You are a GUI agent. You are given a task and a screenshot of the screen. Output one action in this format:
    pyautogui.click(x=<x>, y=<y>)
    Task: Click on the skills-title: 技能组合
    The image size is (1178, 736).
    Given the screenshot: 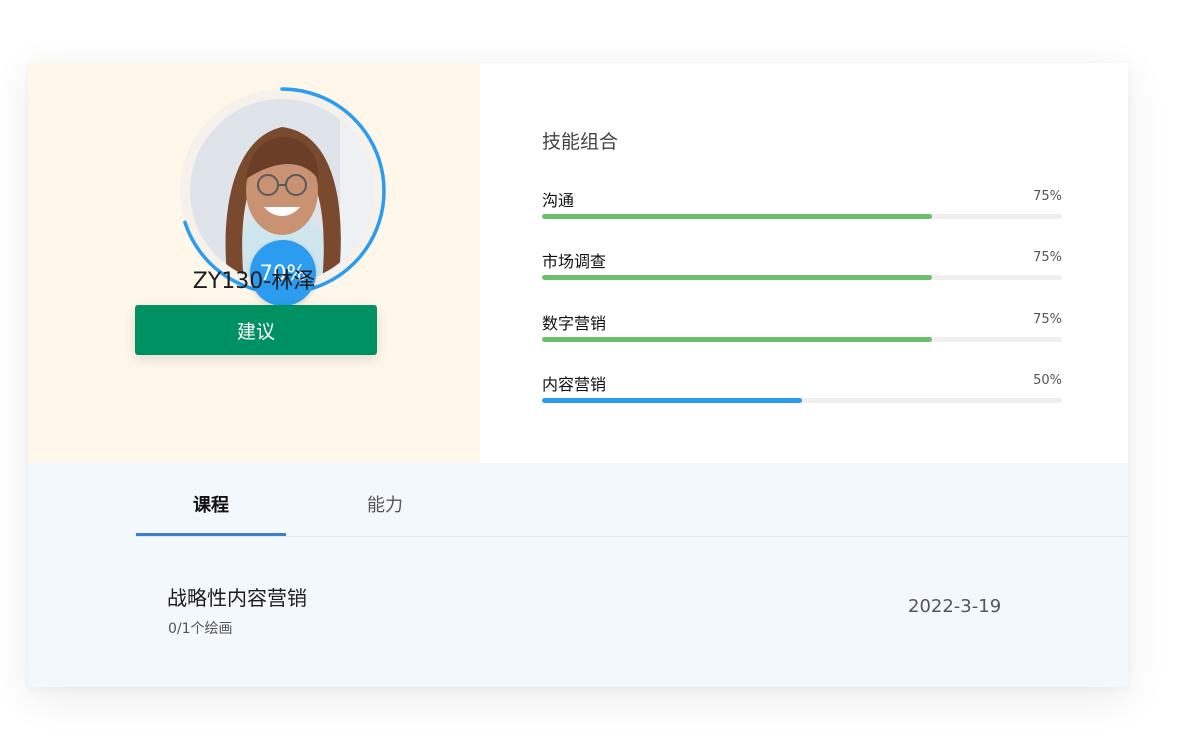 What is the action you would take?
    pyautogui.click(x=580, y=142)
    